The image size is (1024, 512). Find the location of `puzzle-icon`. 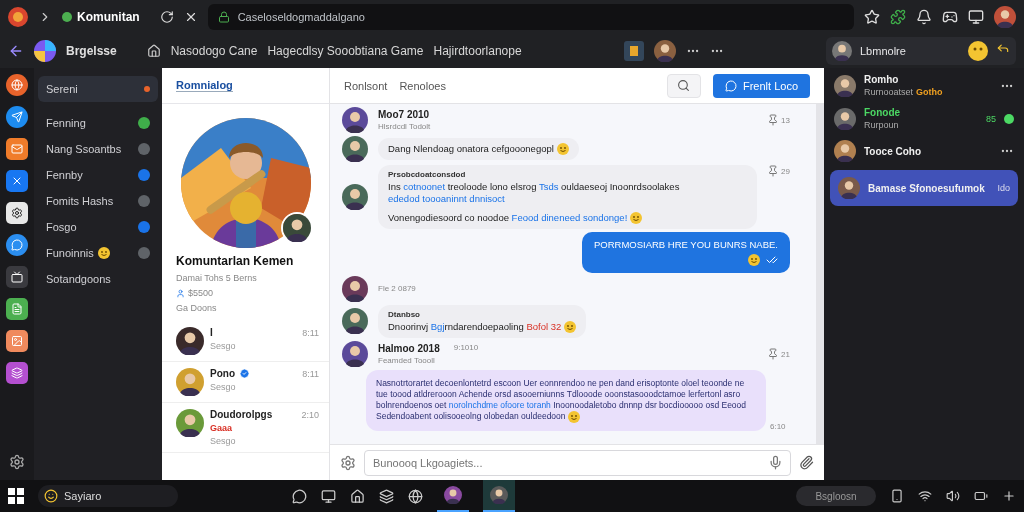

puzzle-icon is located at coordinates (898, 17).